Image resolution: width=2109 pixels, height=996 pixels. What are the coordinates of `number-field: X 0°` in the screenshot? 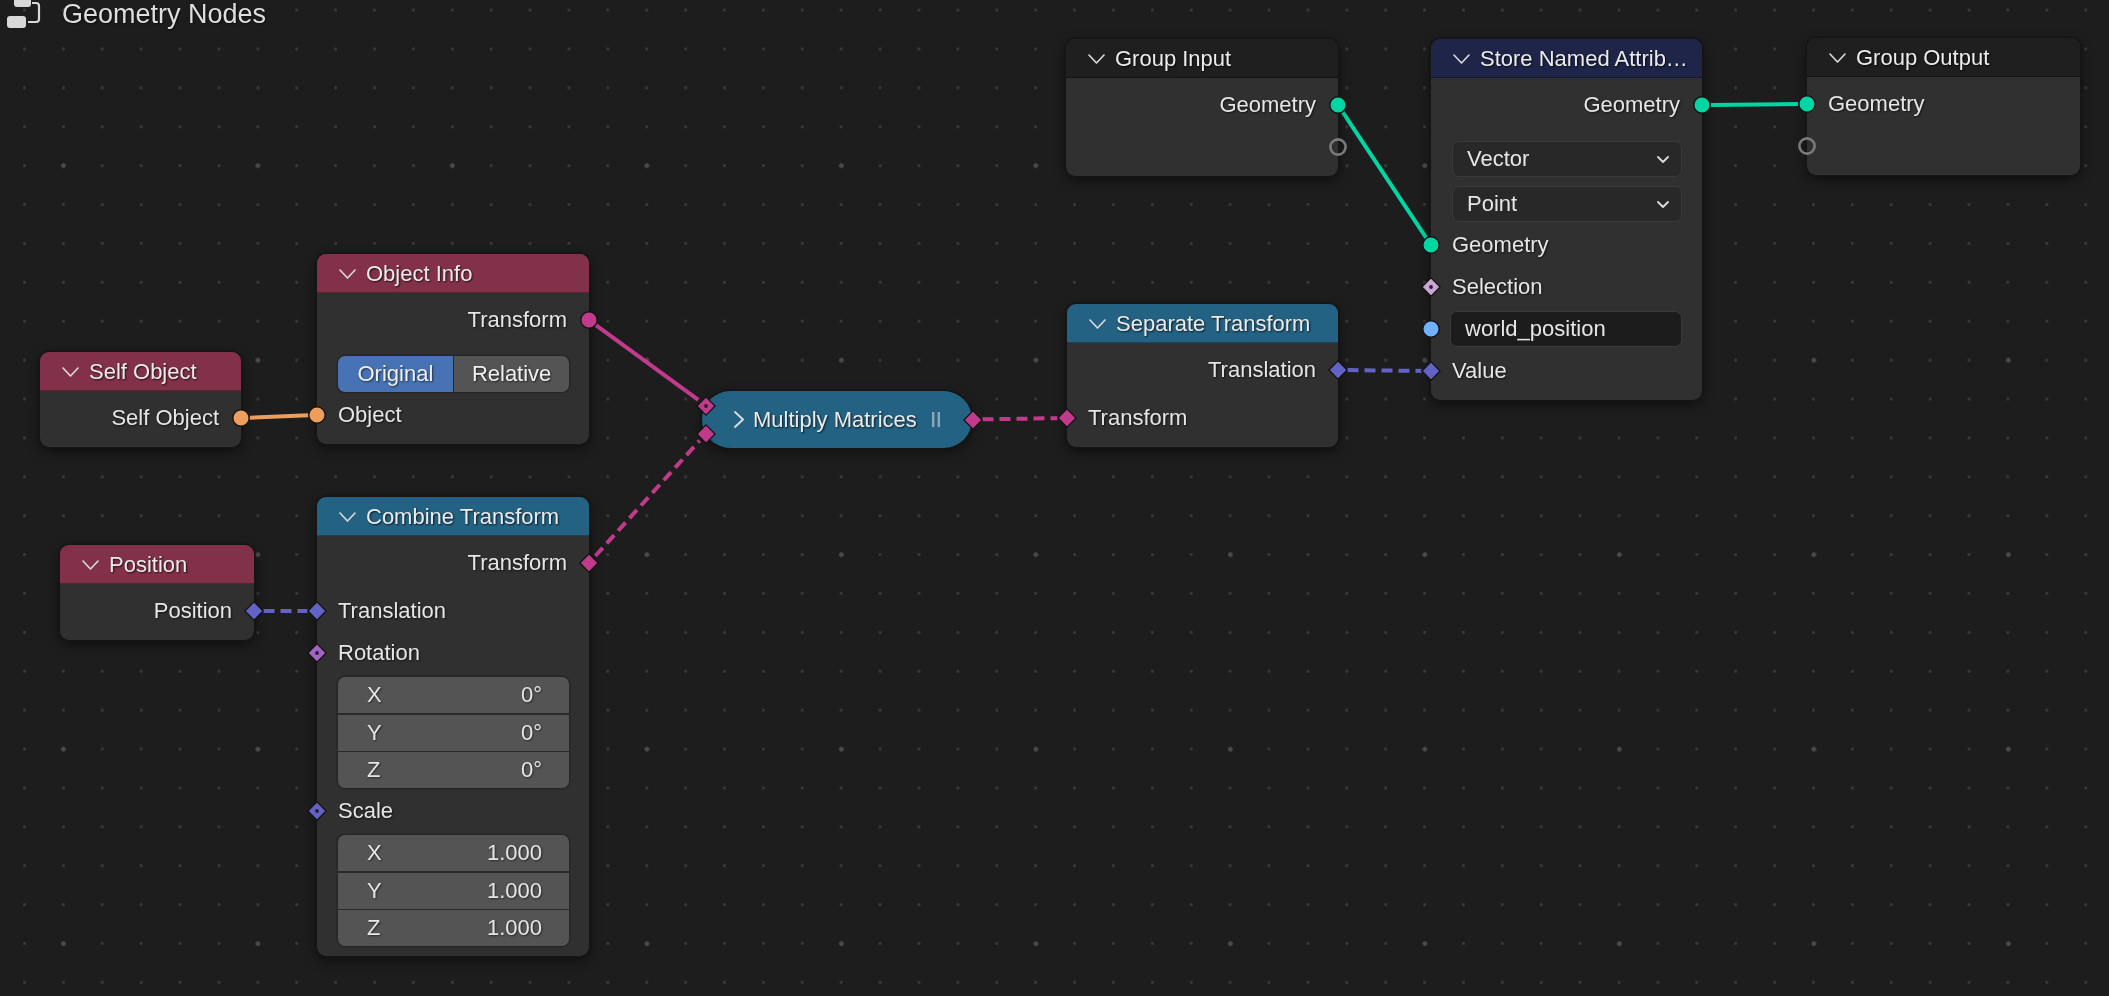 It's located at (453, 695).